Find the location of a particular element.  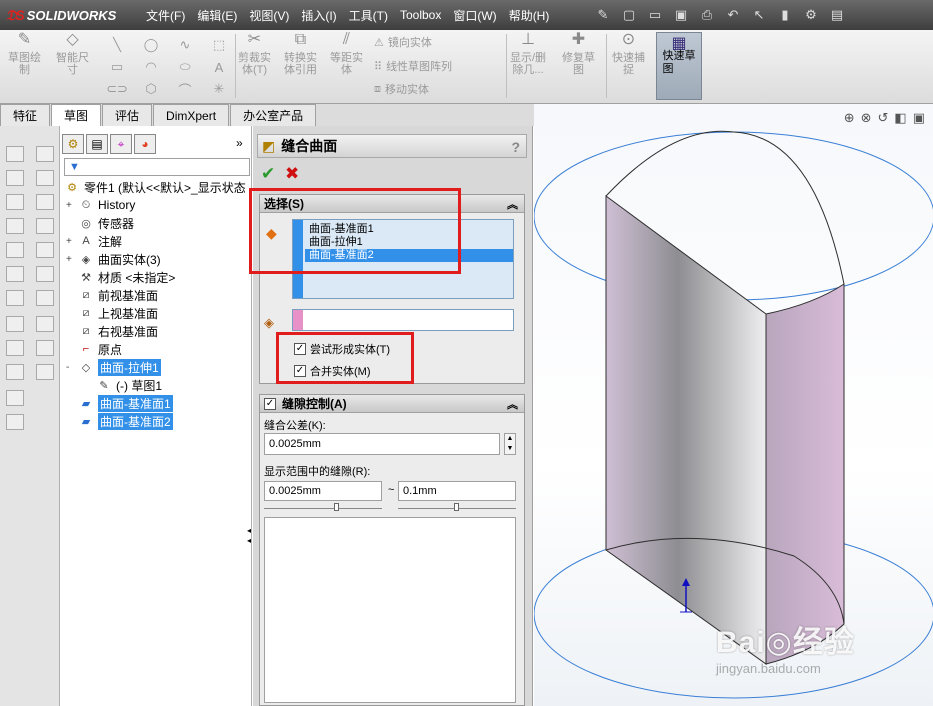

gap-max-slider is located at coordinates (457, 506).